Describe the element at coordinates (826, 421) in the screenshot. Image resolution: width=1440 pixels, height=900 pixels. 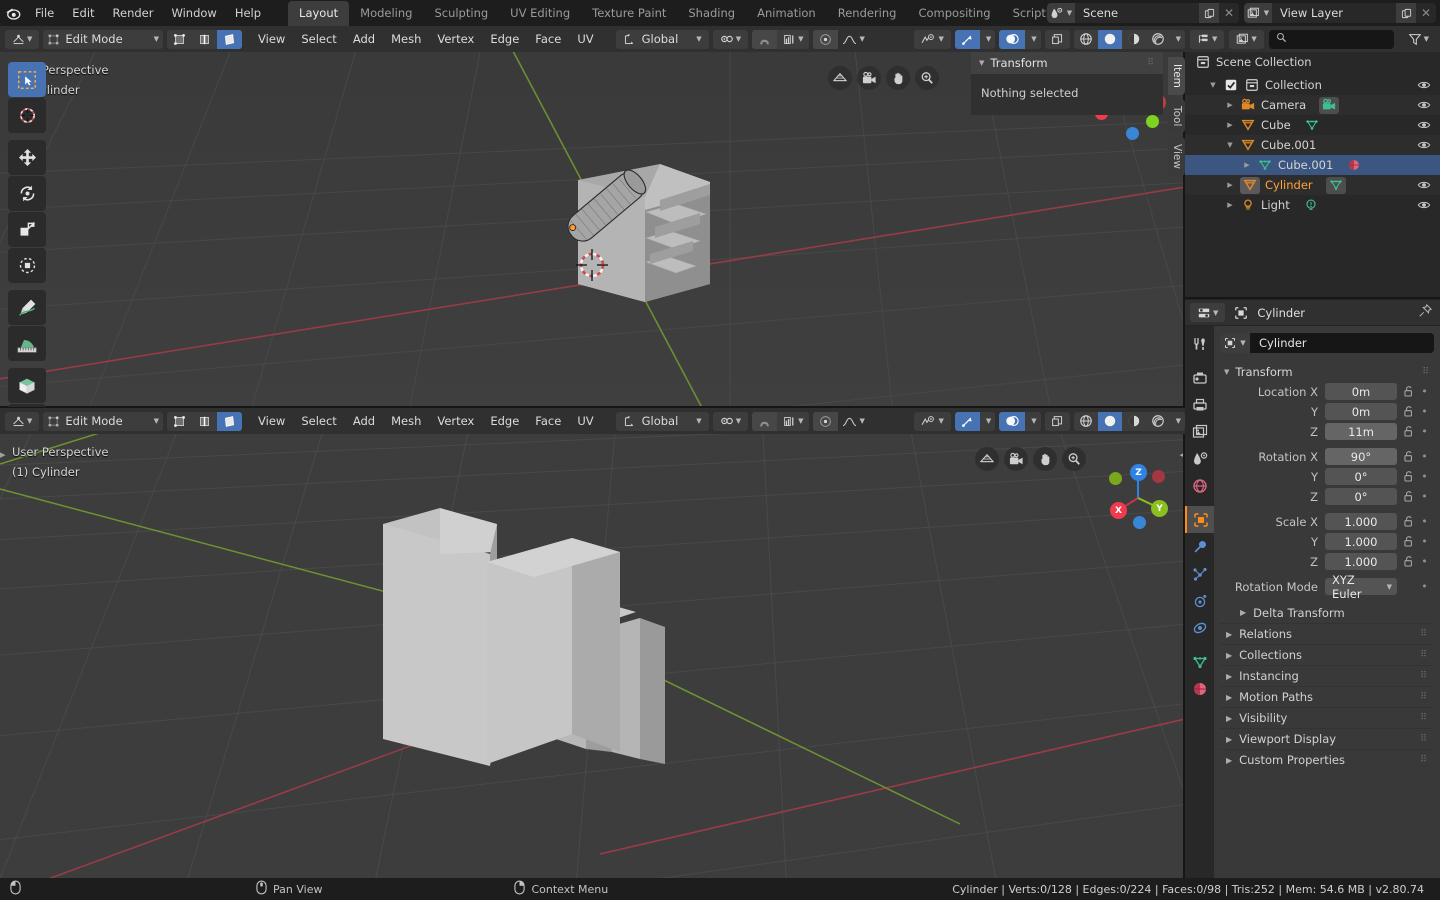
I see `proportional-editing-icon-bottom` at that location.